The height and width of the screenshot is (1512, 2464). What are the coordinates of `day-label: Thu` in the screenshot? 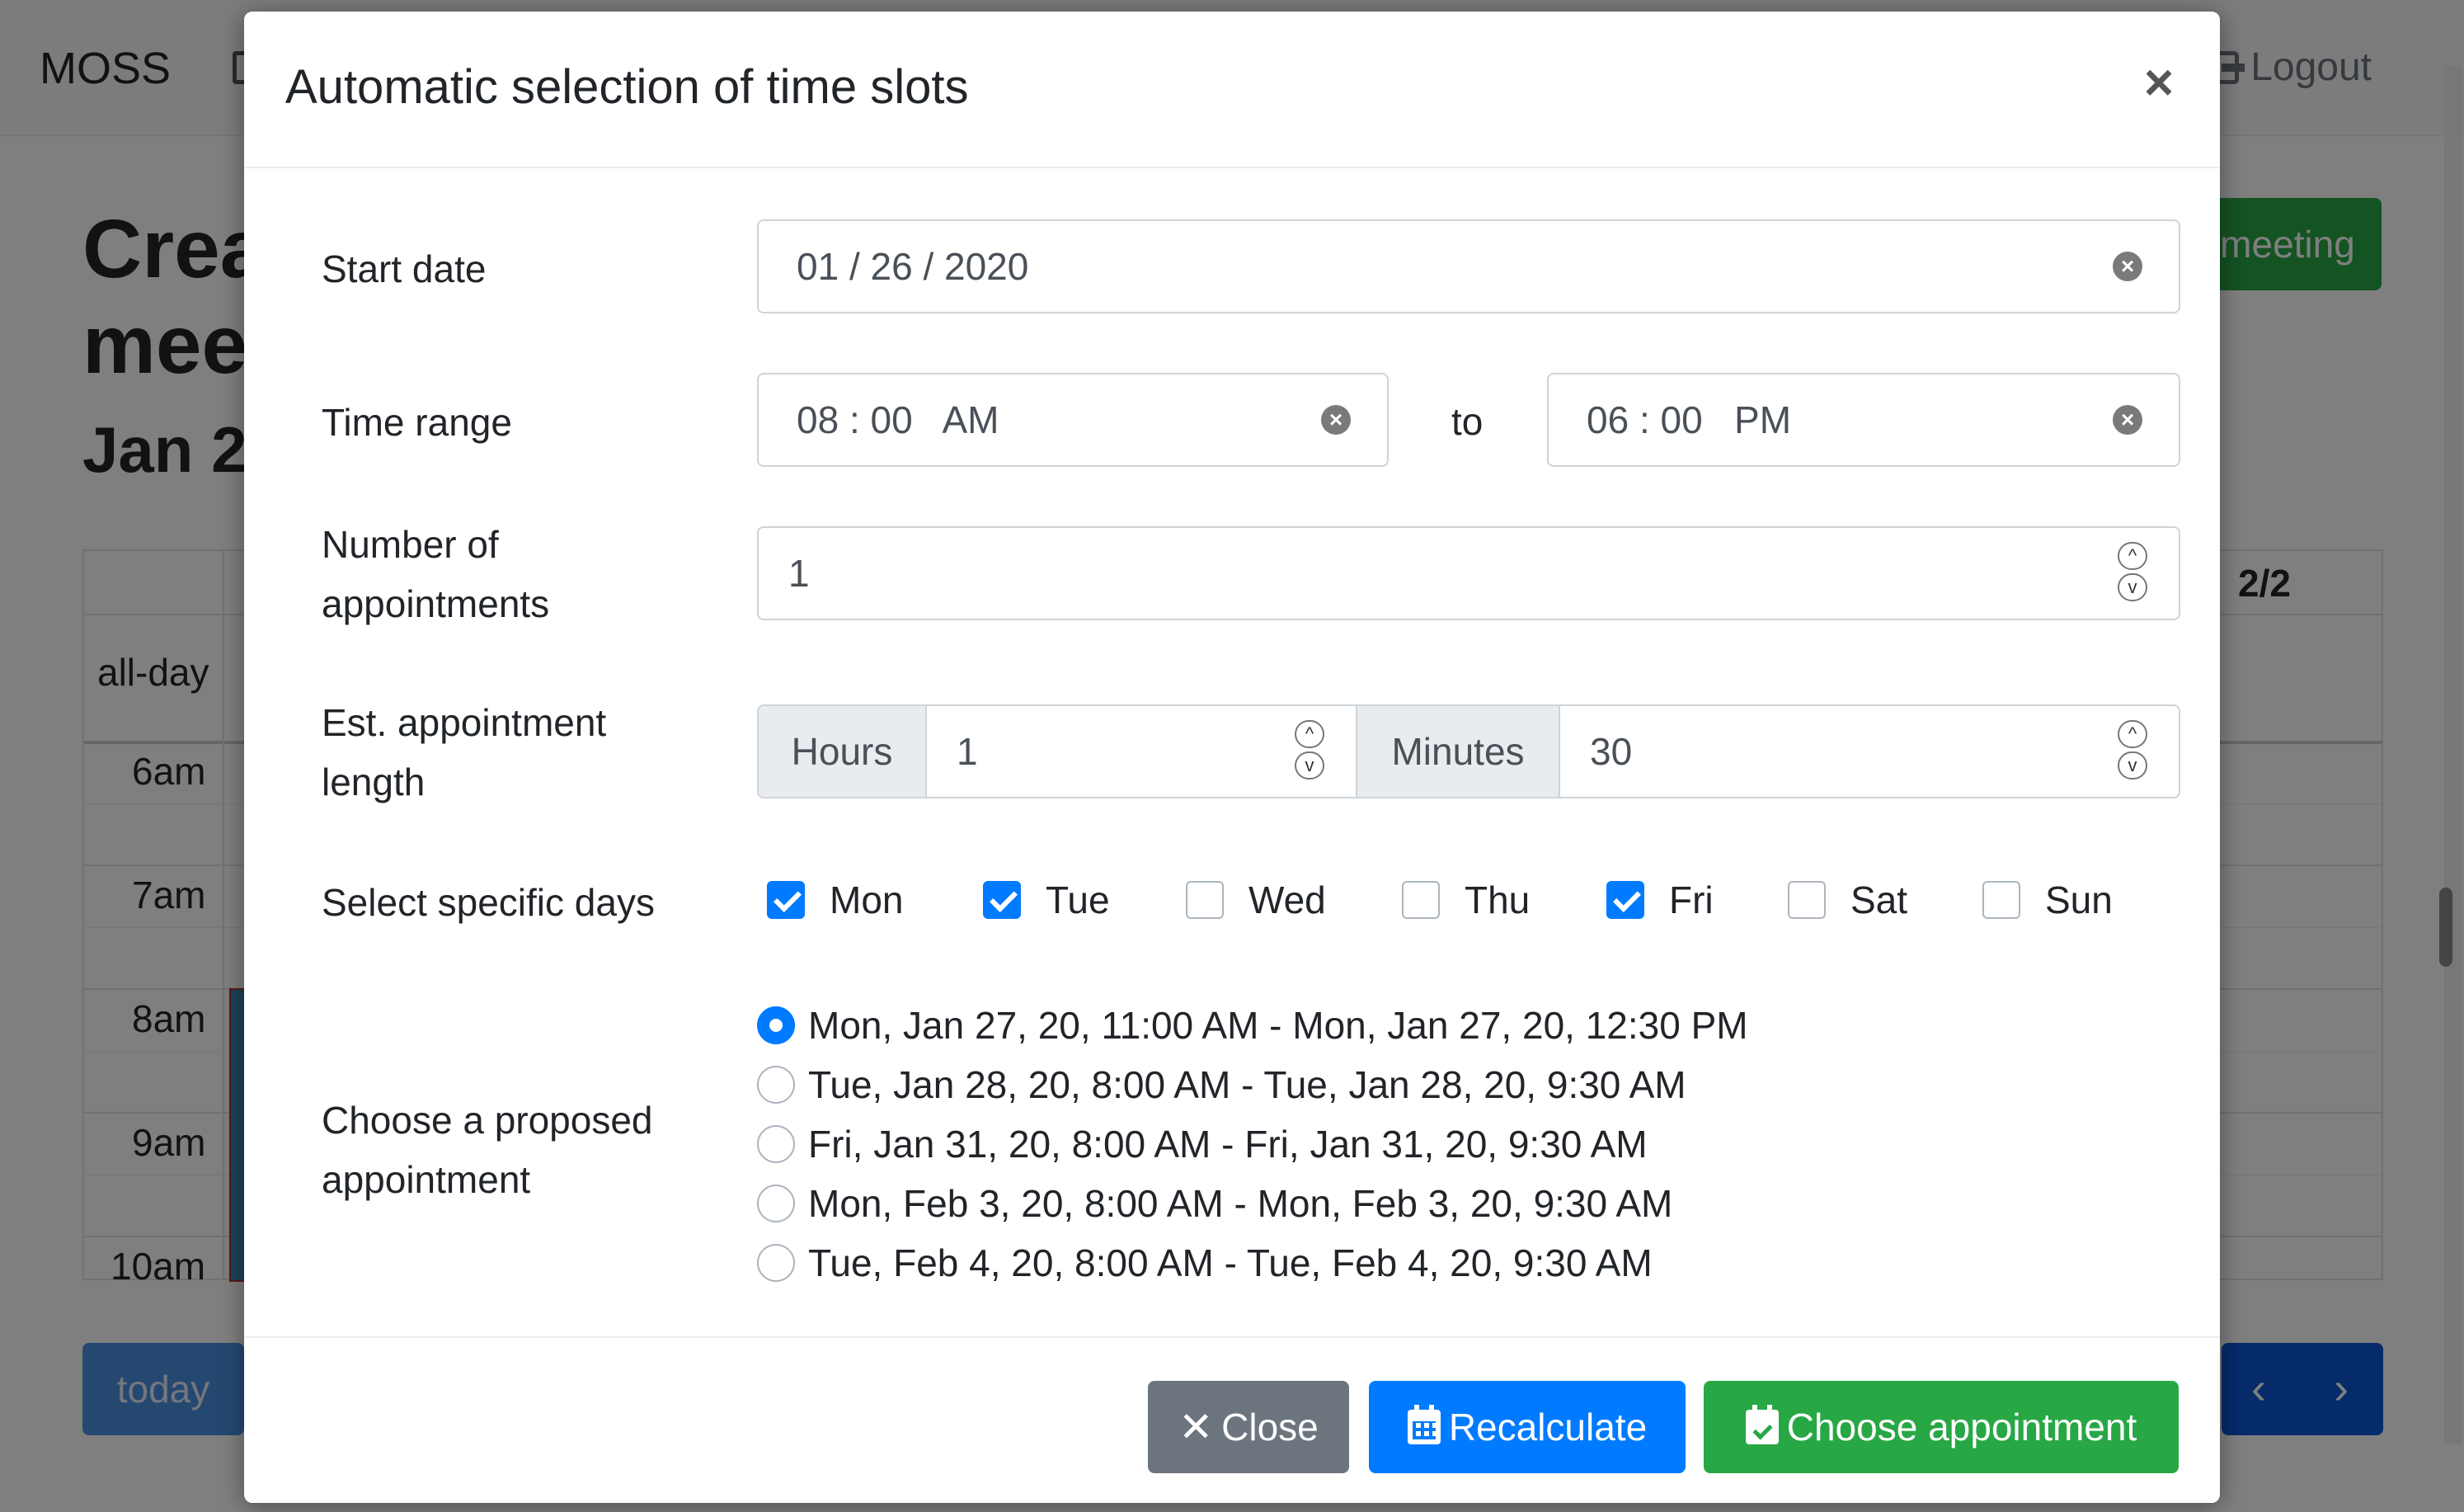 It's located at (1498, 899).